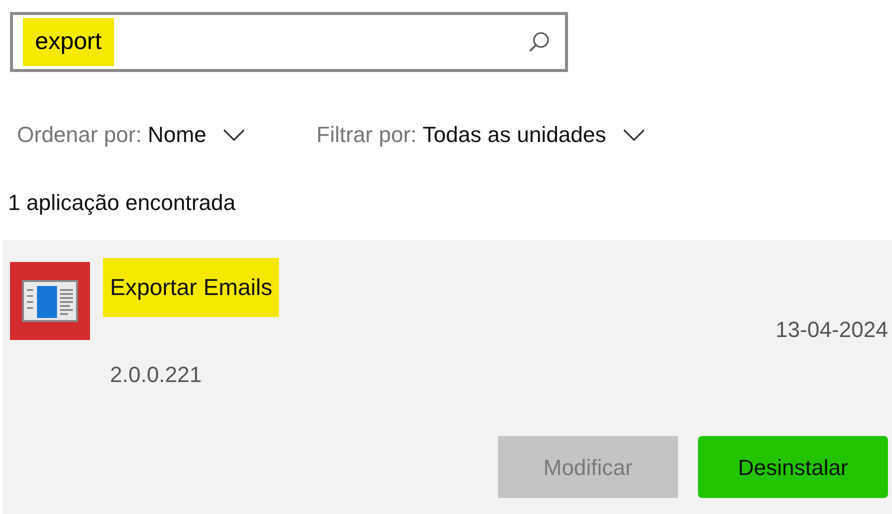 This screenshot has height=514, width=892. What do you see at coordinates (793, 467) in the screenshot?
I see `action-button: Desinstalar` at bounding box center [793, 467].